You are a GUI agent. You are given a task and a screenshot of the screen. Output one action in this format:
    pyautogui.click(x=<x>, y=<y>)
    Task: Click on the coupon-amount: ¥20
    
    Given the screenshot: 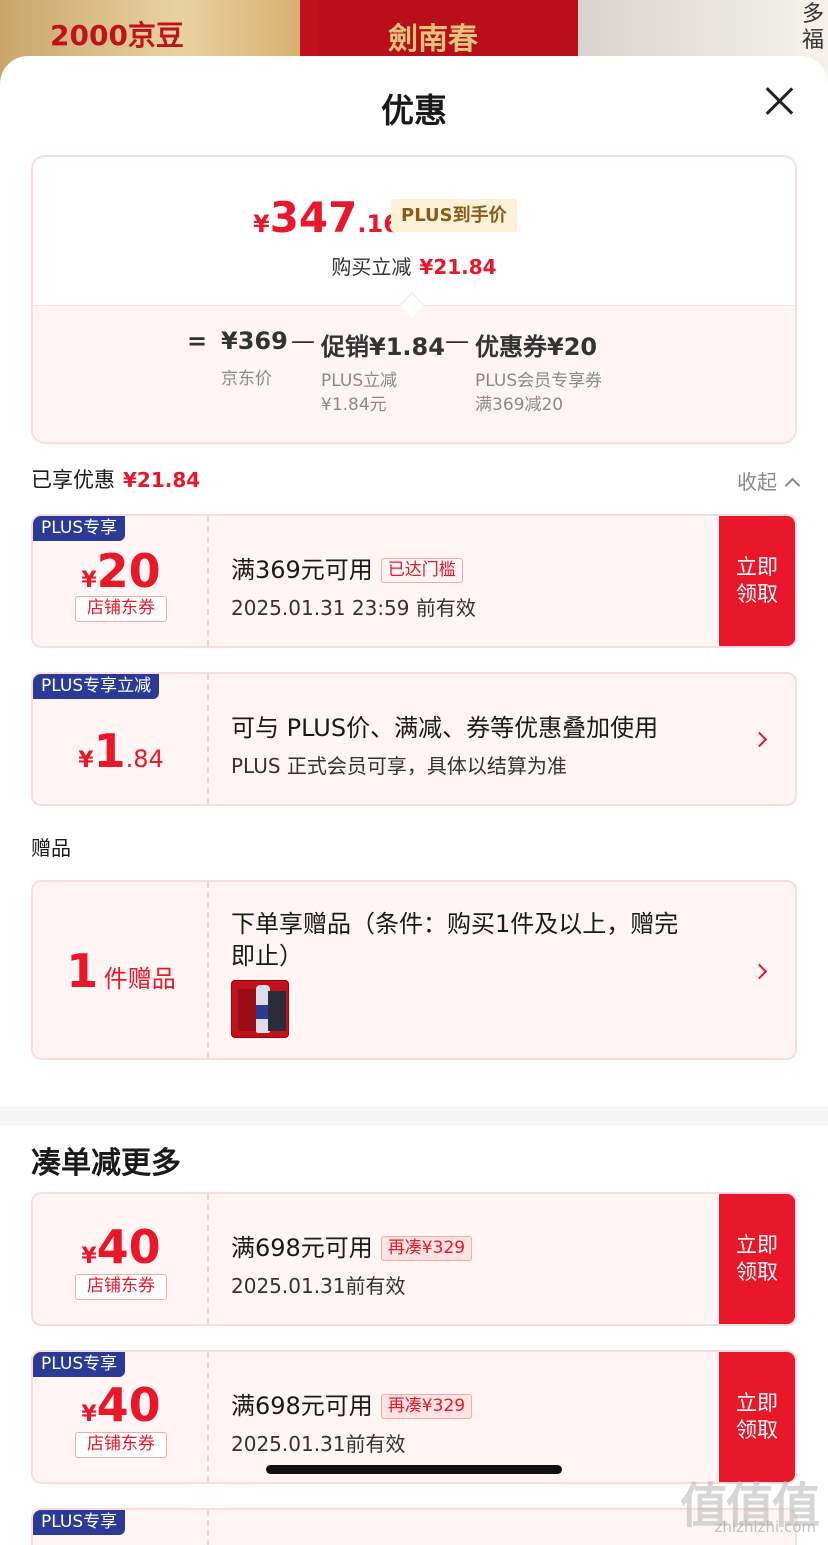 What is the action you would take?
    pyautogui.click(x=121, y=571)
    